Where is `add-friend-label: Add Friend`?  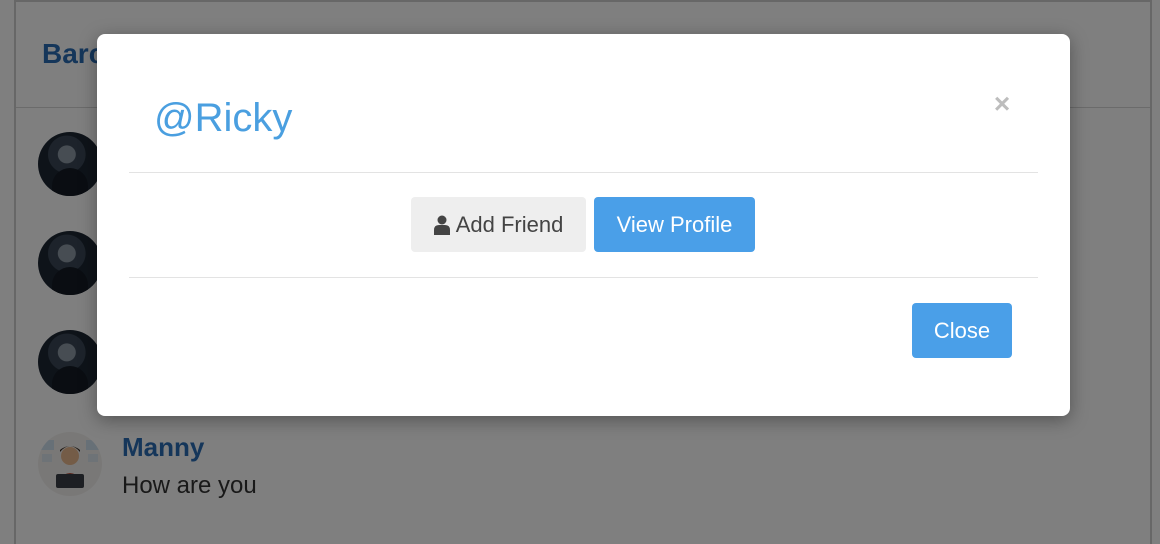
add-friend-label: Add Friend is located at coordinates (509, 224).